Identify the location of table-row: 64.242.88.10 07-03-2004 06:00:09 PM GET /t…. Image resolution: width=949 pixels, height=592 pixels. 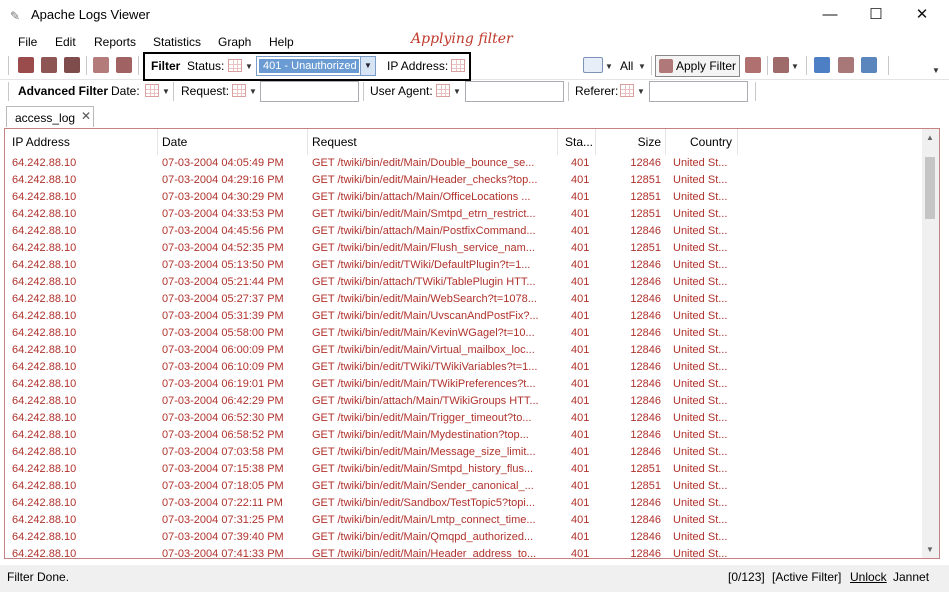
(463, 350).